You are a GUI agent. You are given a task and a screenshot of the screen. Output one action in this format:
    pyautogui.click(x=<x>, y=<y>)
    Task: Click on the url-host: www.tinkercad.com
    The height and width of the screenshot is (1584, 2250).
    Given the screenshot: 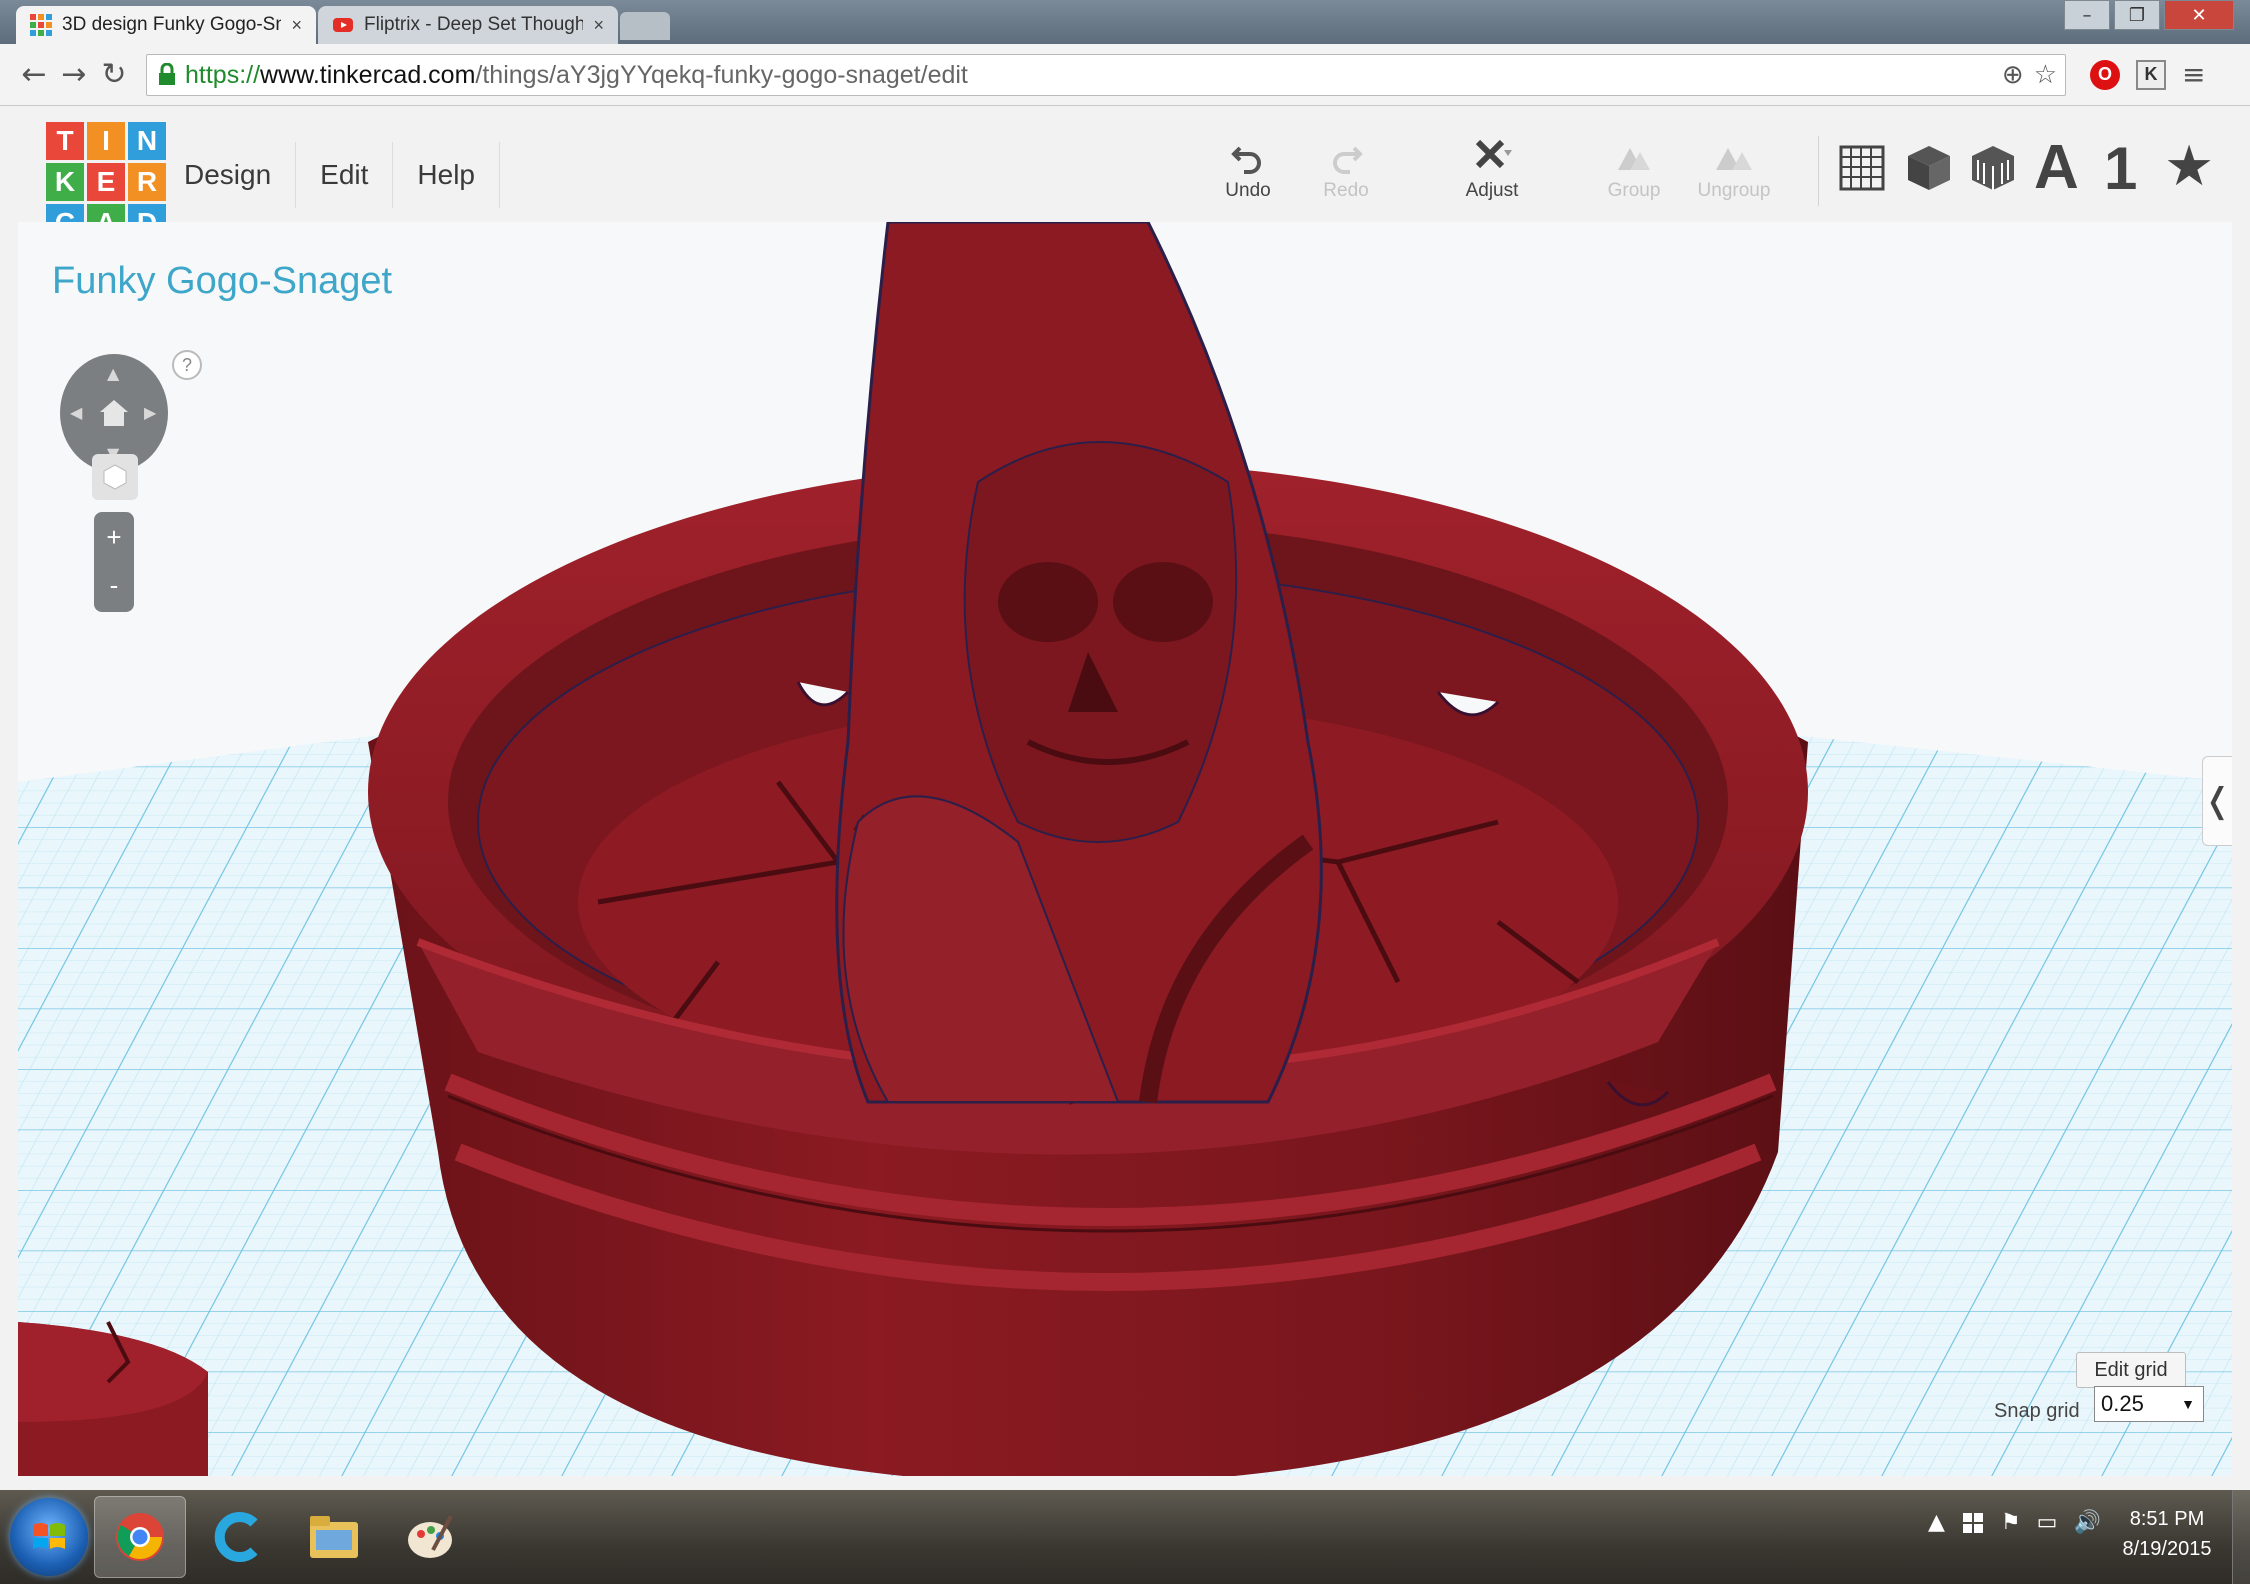 What is the action you would take?
    pyautogui.click(x=368, y=74)
    